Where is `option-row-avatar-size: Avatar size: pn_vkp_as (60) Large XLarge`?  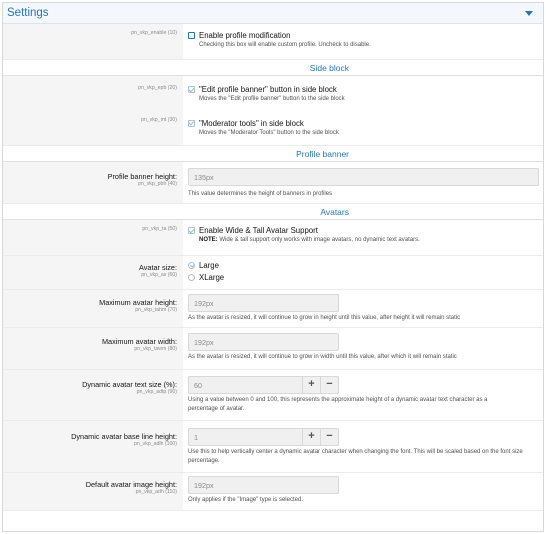
option-row-avatar-size: Avatar size: pn_vkp_as (60) Large XLarge is located at coordinates (273, 273).